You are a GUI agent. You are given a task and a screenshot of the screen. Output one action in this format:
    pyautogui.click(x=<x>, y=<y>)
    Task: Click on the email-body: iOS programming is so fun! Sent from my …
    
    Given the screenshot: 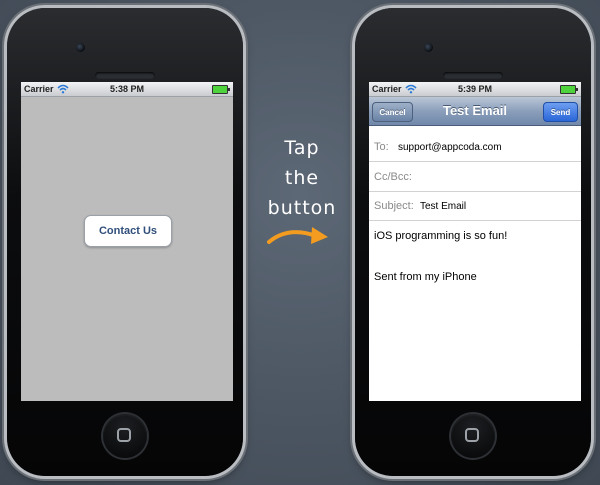 What is the action you would take?
    pyautogui.click(x=475, y=311)
    